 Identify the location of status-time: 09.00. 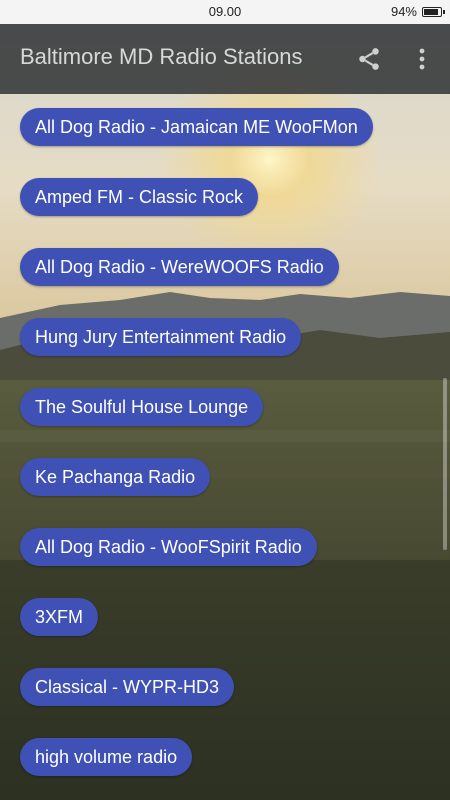
(225, 11).